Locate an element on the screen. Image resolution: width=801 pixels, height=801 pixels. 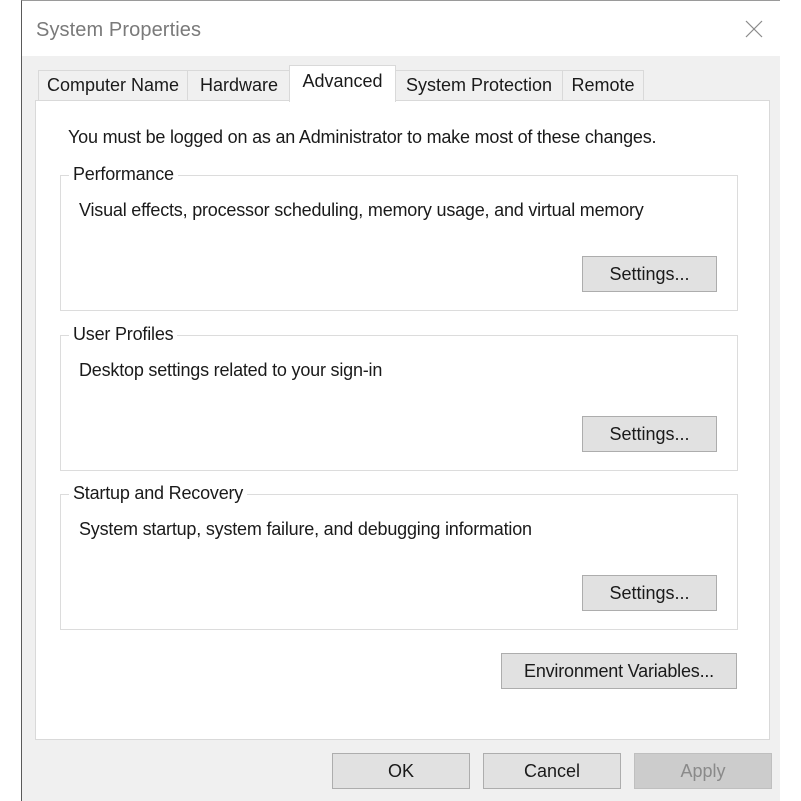
close-x-icon is located at coordinates (754, 29).